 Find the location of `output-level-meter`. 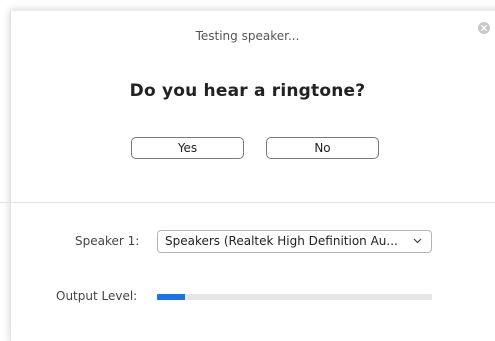

output-level-meter is located at coordinates (294, 297).